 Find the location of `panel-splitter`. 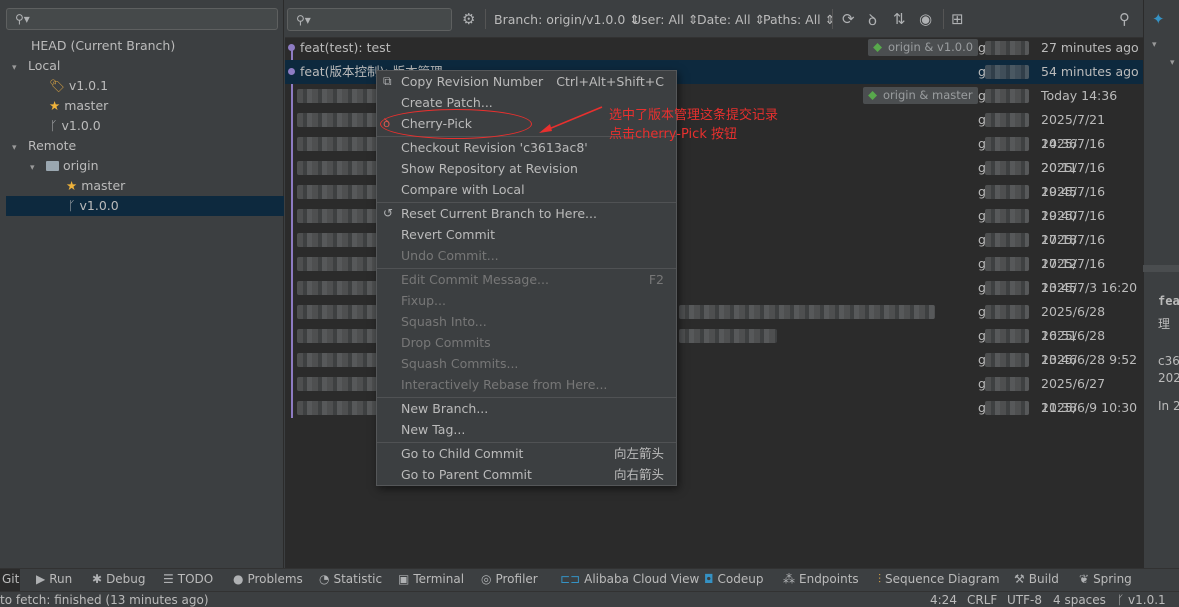

panel-splitter is located at coordinates (1161, 268).